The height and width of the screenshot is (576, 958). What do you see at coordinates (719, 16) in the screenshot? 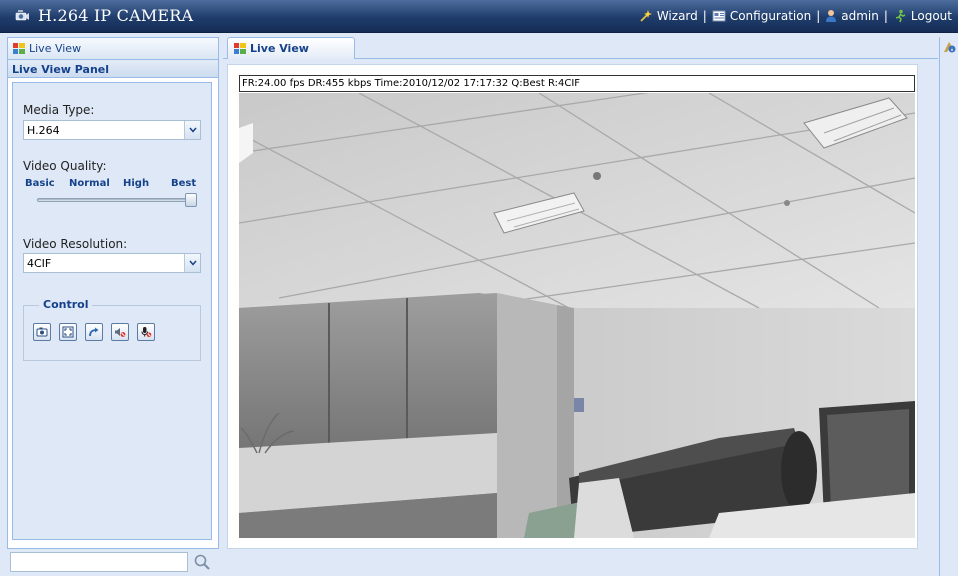
I see `configuration-icon` at bounding box center [719, 16].